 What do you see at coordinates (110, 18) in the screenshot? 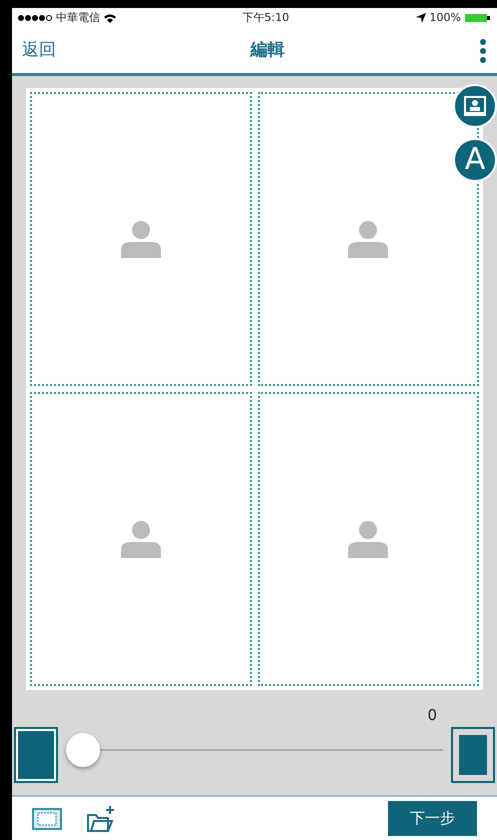
I see `wifi-icon` at bounding box center [110, 18].